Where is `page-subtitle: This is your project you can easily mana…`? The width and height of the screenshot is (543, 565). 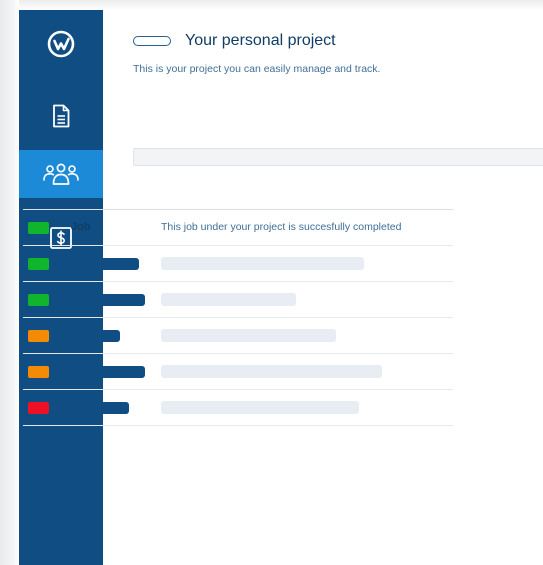
page-subtitle: This is your project you can easily mana… is located at coordinates (257, 69).